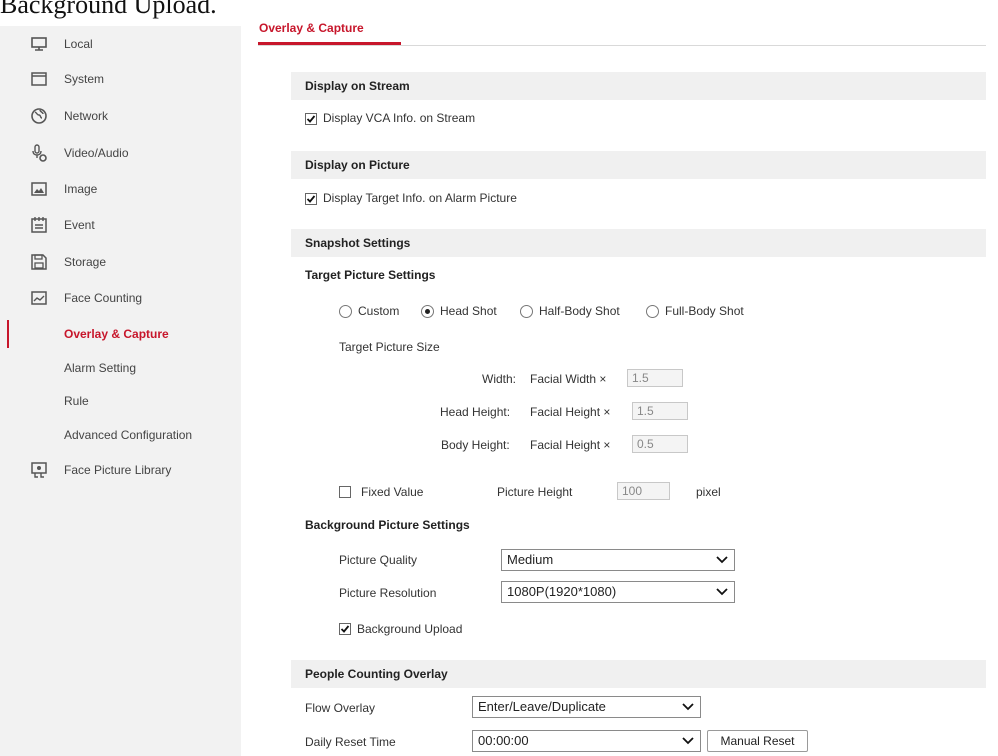  What do you see at coordinates (427, 311) in the screenshot?
I see `radio-head-shot` at bounding box center [427, 311].